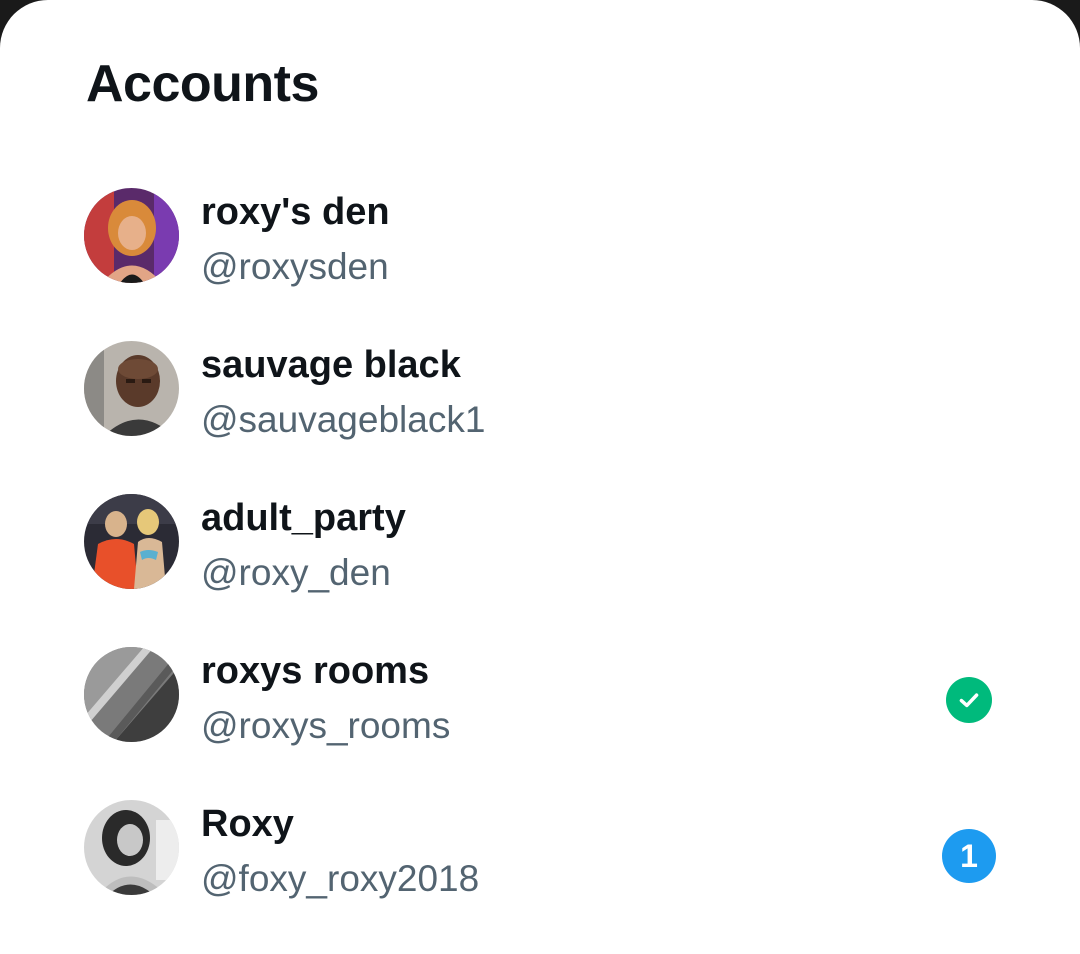 The width and height of the screenshot is (1080, 954). What do you see at coordinates (303, 518) in the screenshot?
I see `account-name: adult_party` at bounding box center [303, 518].